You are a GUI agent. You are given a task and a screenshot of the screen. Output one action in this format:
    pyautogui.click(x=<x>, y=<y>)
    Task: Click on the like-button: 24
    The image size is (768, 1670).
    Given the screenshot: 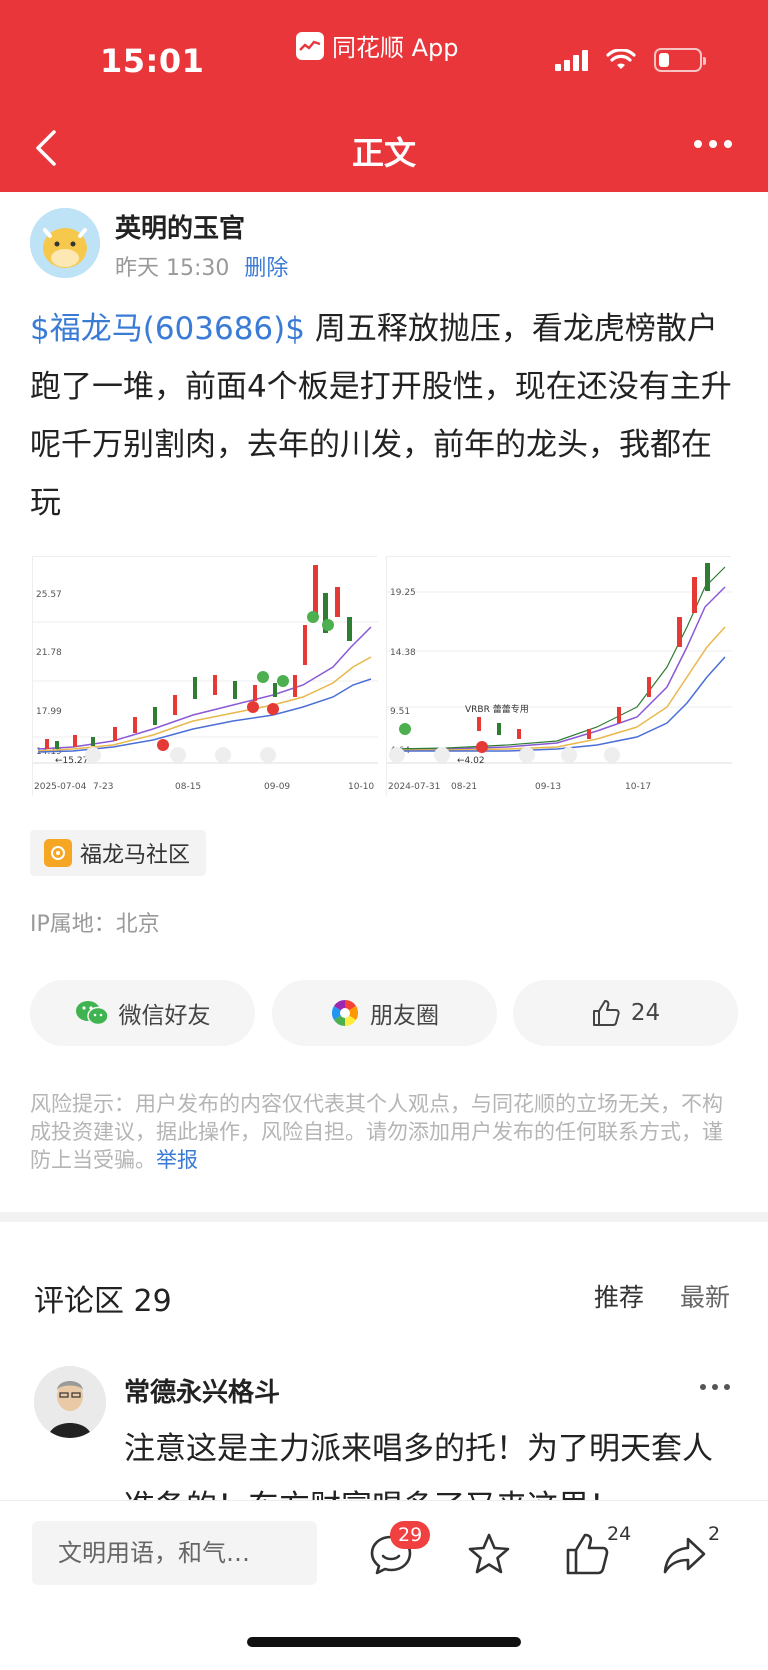 What is the action you would take?
    pyautogui.click(x=625, y=1013)
    